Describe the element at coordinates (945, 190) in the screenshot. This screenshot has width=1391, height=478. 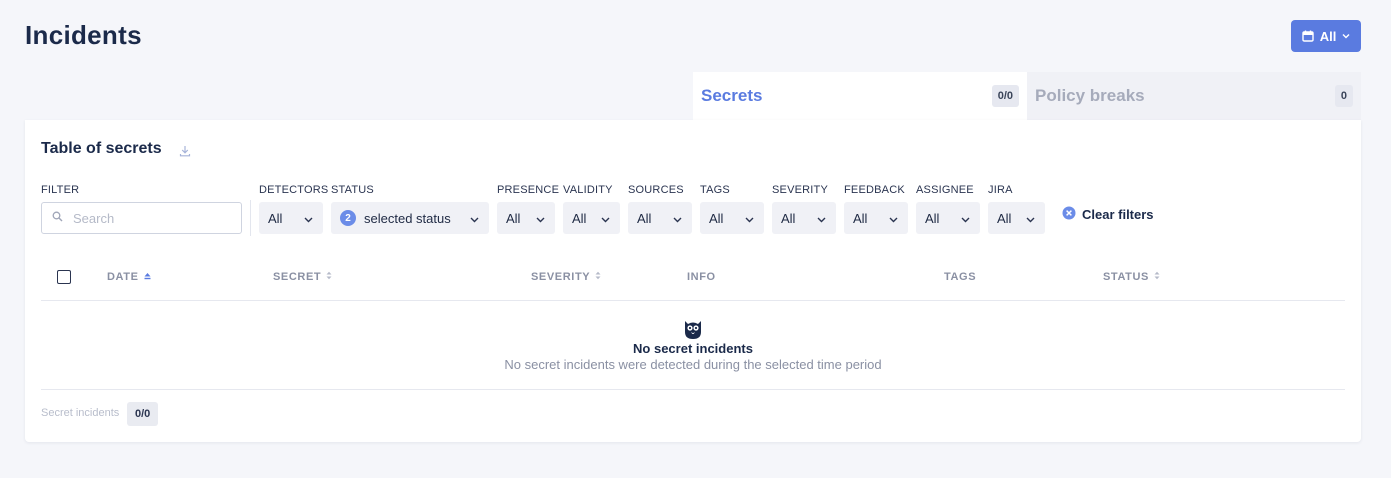
I see `assignee-label: ASSIGNEE` at that location.